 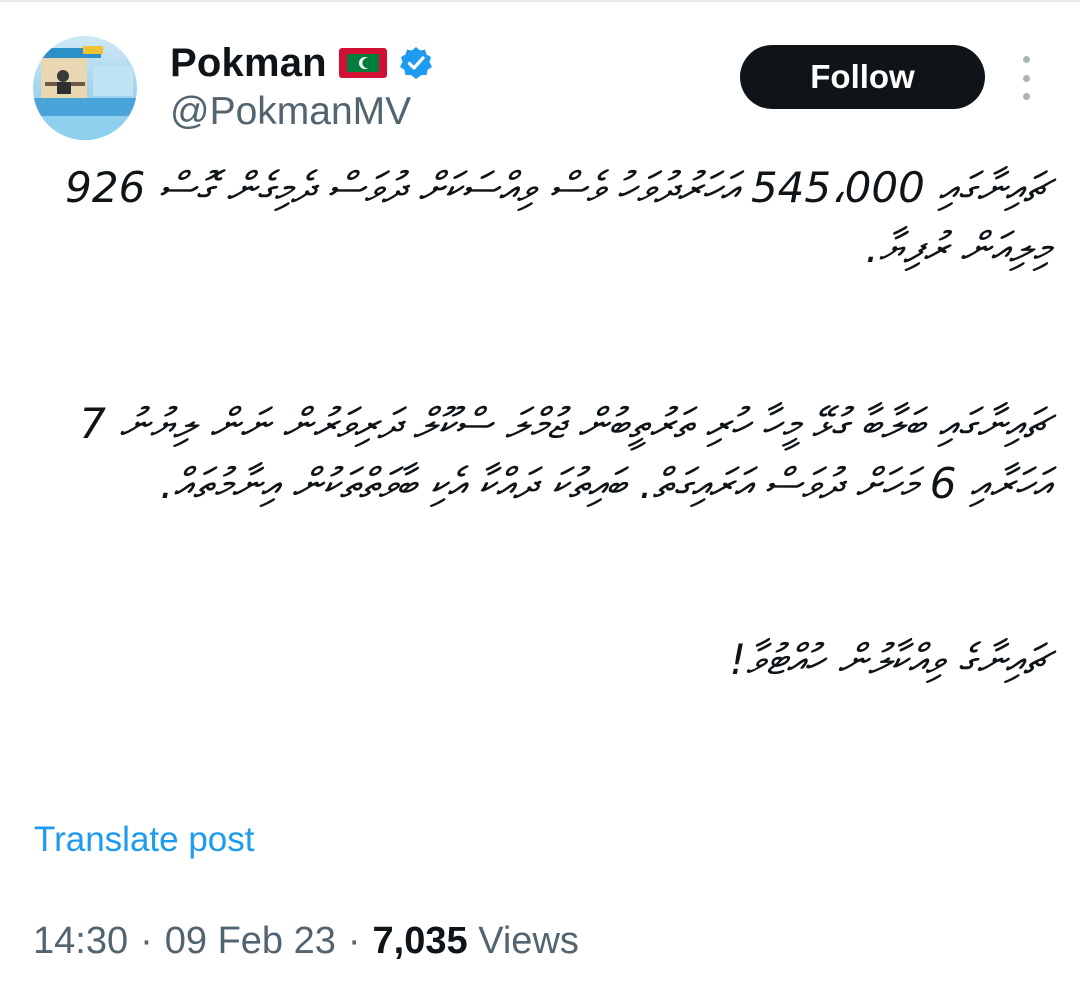 I want to click on views-count: 7,035, so click(x=420, y=941).